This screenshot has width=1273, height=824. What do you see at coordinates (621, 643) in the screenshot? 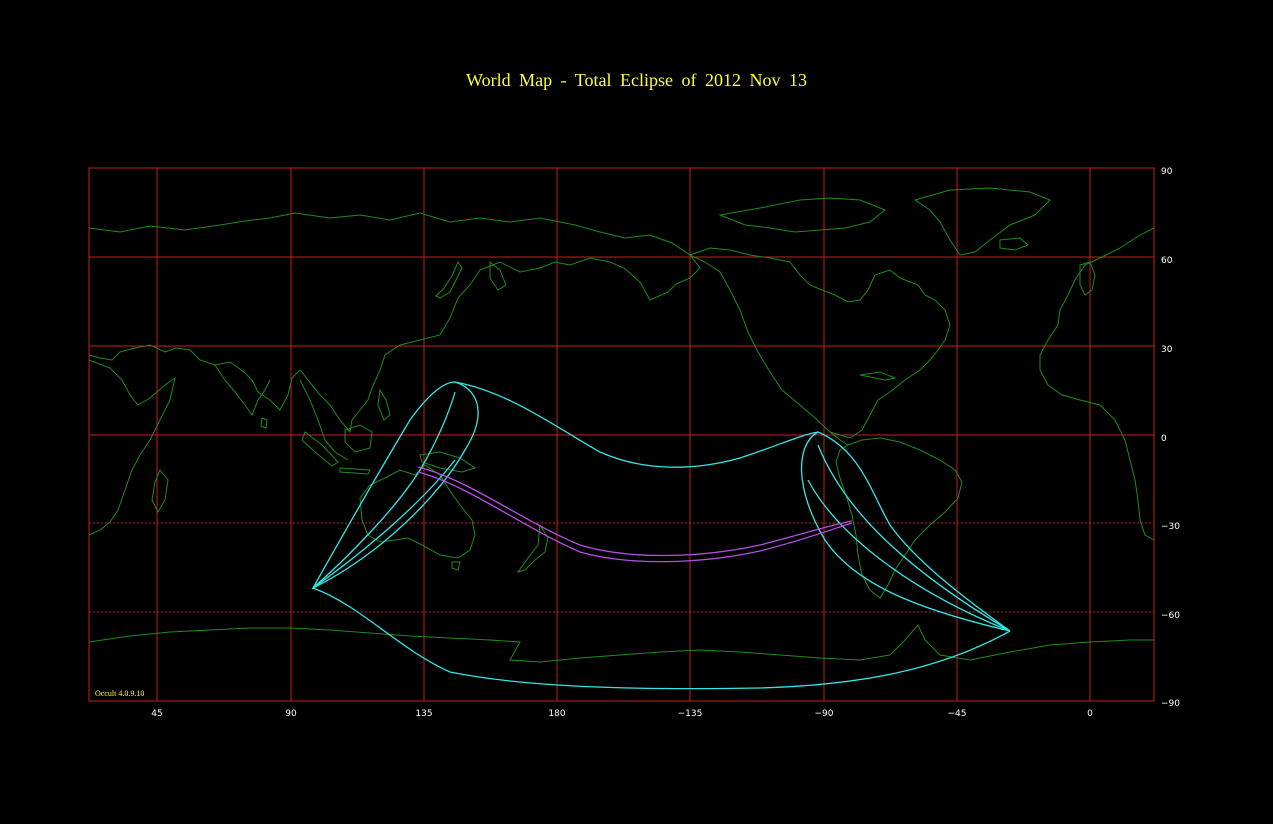
I see `antarctica-coast` at bounding box center [621, 643].